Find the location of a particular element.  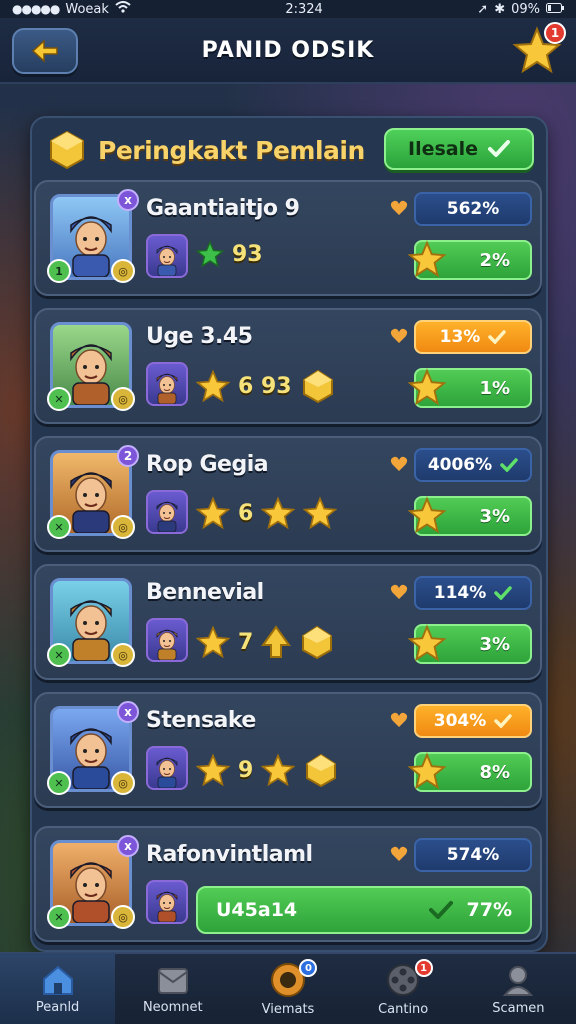

leaderboard-row: ✕ ◎ Uge 3.45 6 93 13% 1% is located at coordinates (288, 366).